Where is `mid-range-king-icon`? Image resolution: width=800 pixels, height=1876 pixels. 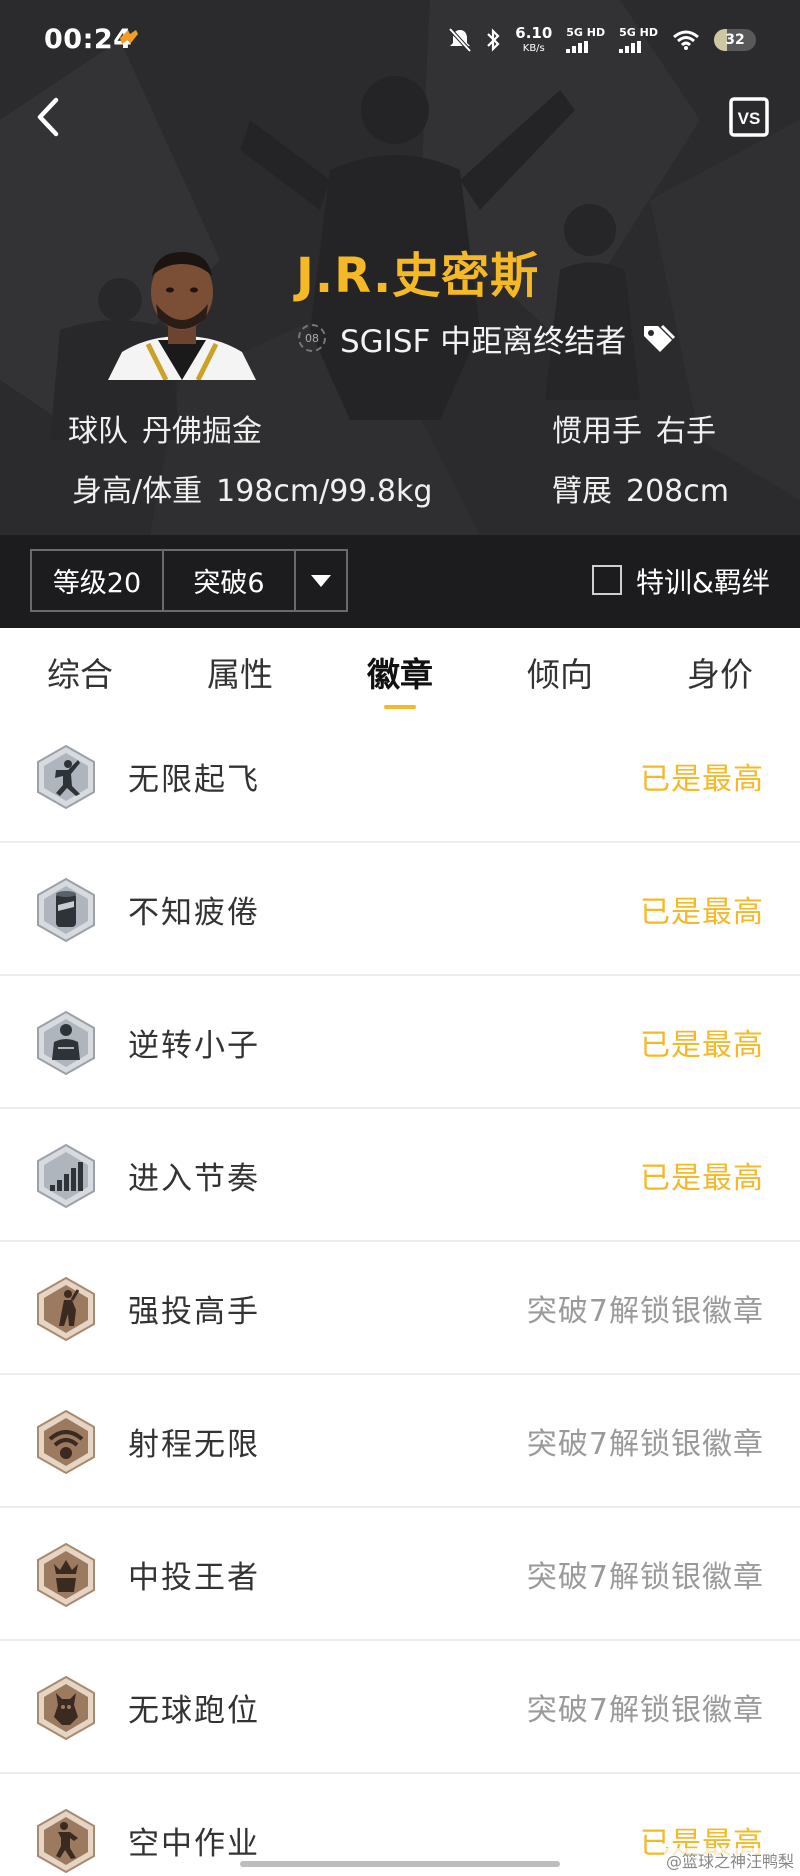 mid-range-king-icon is located at coordinates (66, 1575).